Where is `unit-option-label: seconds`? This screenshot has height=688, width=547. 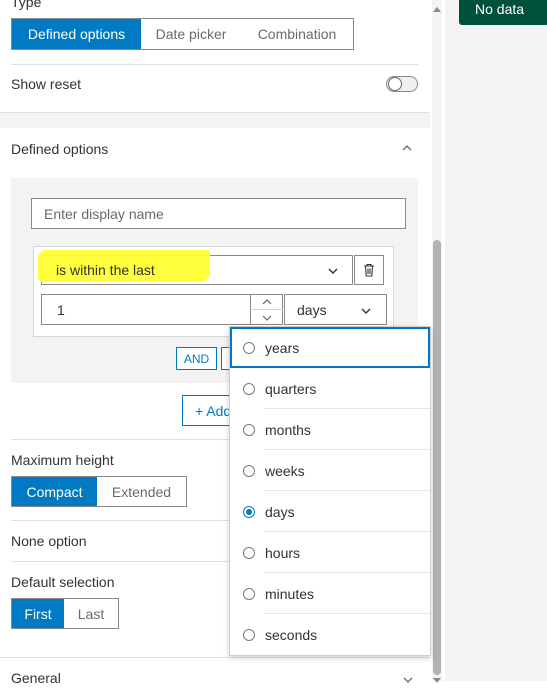 unit-option-label: seconds is located at coordinates (291, 634).